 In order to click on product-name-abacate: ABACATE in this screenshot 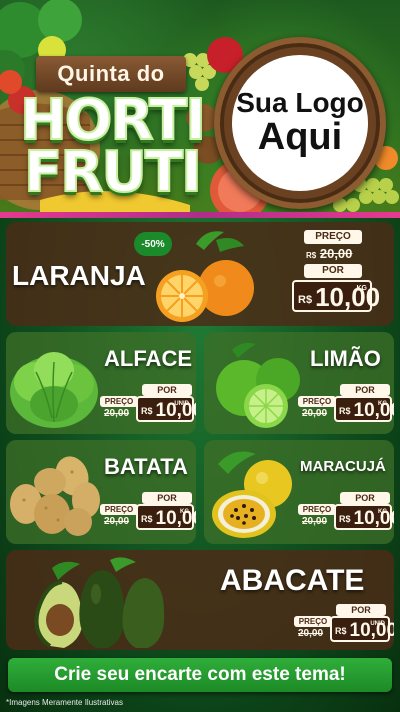, I will do `click(292, 580)`.